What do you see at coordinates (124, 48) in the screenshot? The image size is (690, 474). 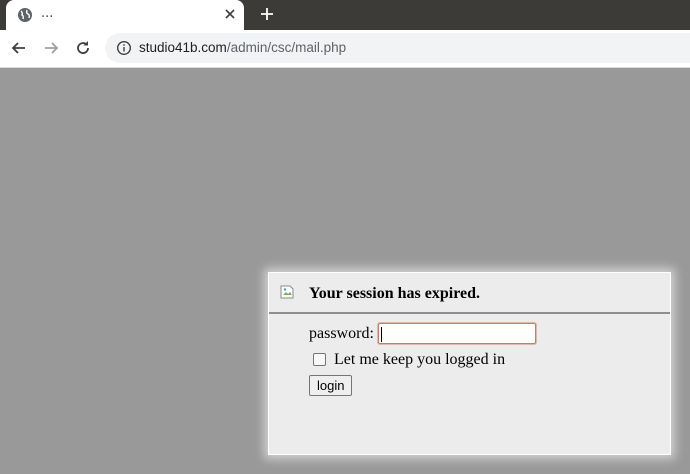 I see `info-icon` at bounding box center [124, 48].